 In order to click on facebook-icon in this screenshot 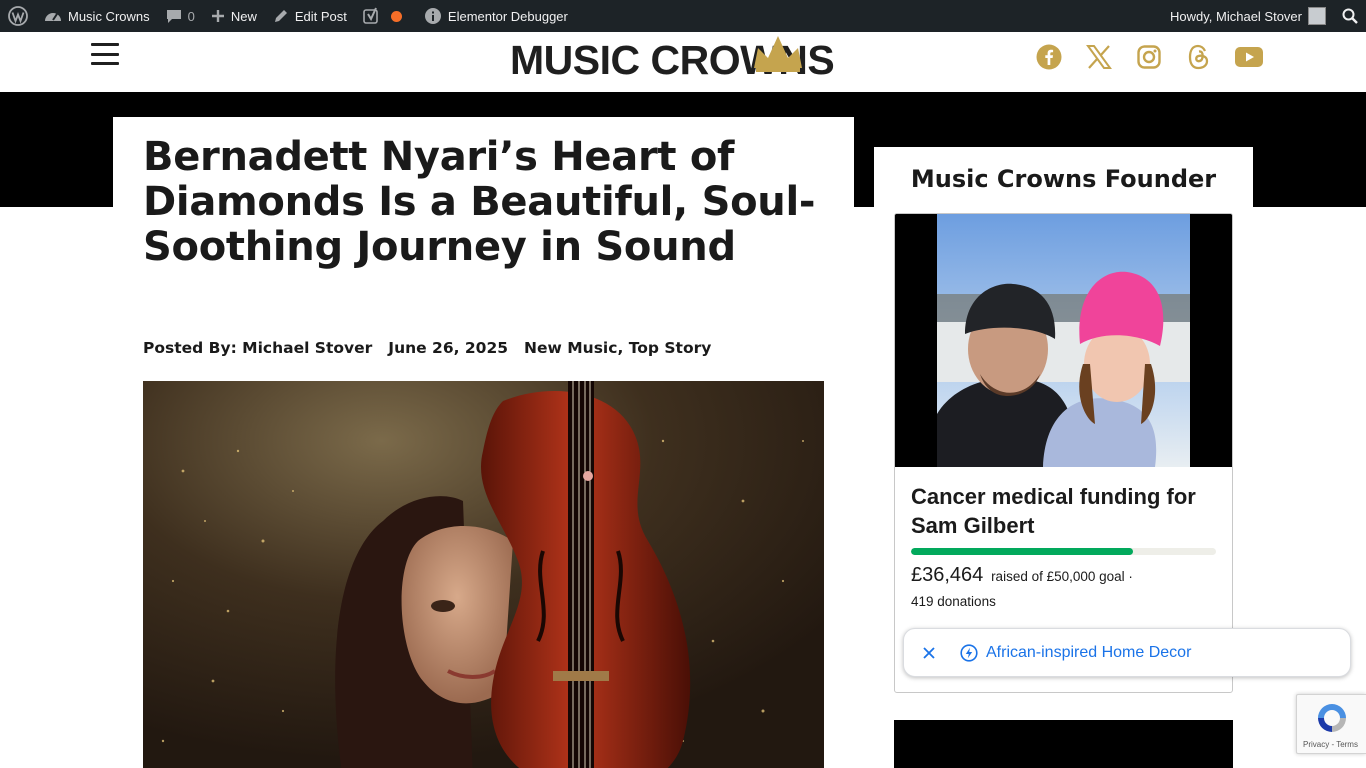, I will do `click(1049, 57)`.